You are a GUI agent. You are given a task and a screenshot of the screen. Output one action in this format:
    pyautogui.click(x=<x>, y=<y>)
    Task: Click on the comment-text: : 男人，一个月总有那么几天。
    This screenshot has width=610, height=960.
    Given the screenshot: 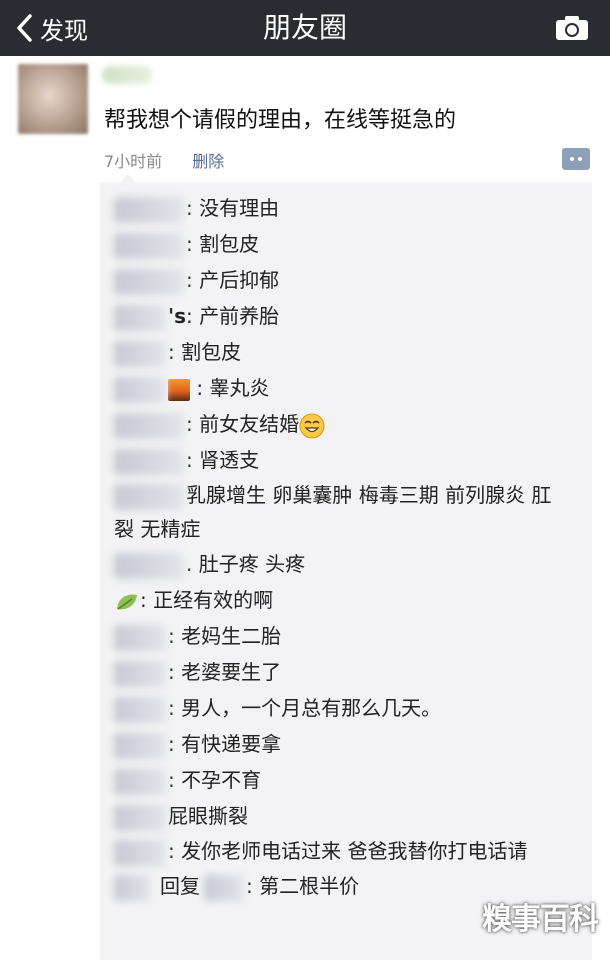 What is the action you would take?
    pyautogui.click(x=305, y=708)
    